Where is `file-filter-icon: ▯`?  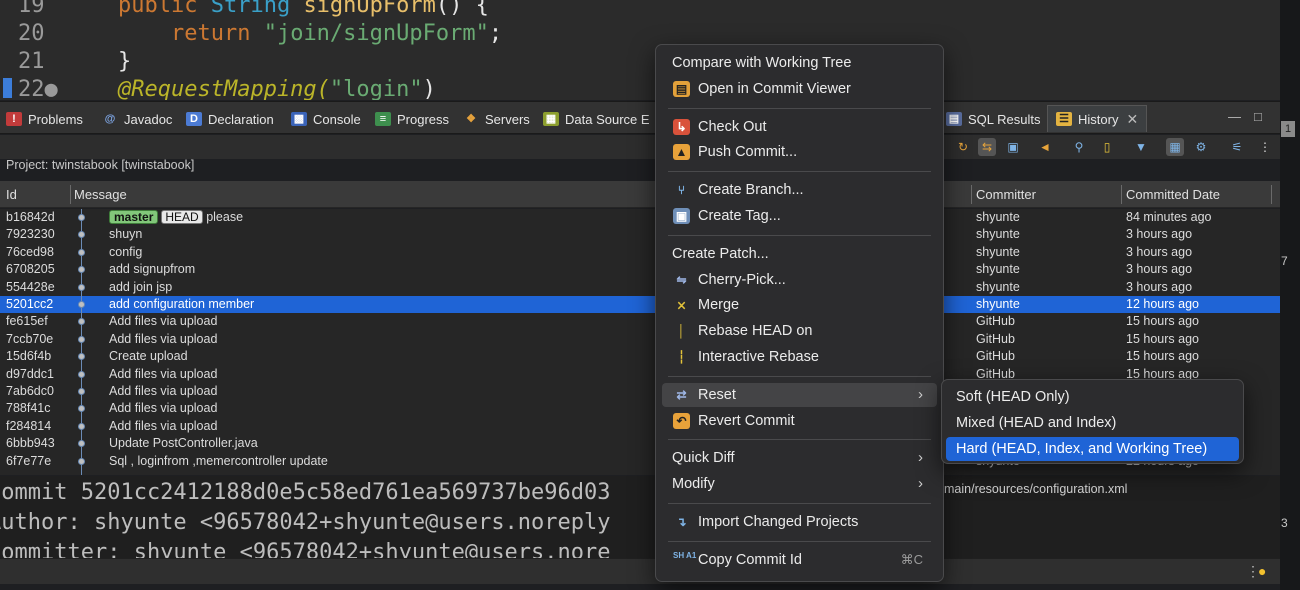 file-filter-icon: ▯ is located at coordinates (1107, 147).